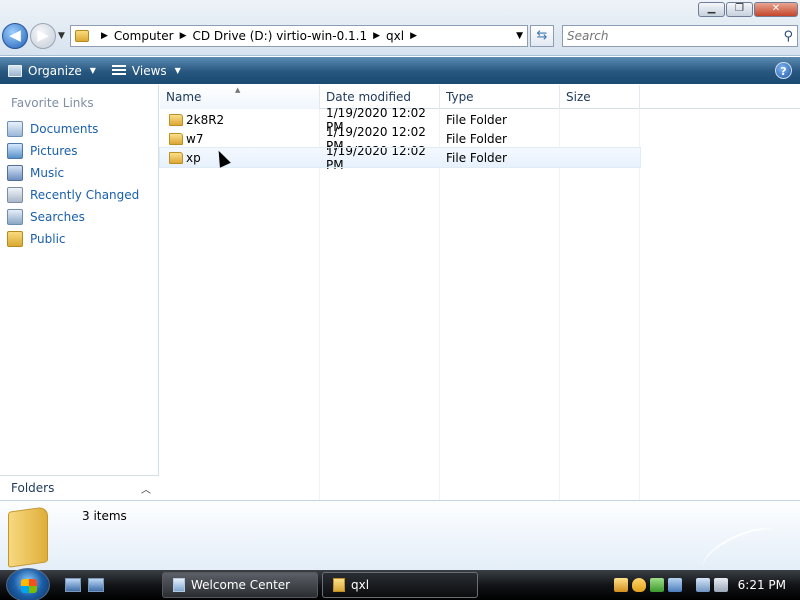  Describe the element at coordinates (519, 36) in the screenshot. I see `address-dropdown-icon: ▼` at that location.